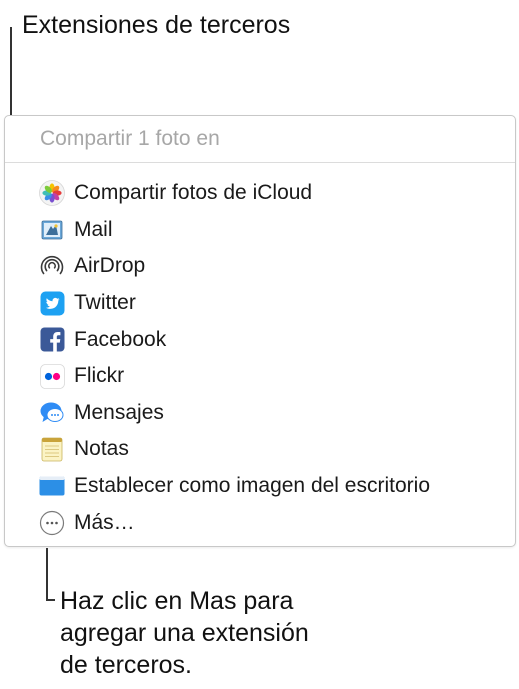 Image resolution: width=519 pixels, height=689 pixels. What do you see at coordinates (52, 230) in the screenshot?
I see `mail-icon` at bounding box center [52, 230].